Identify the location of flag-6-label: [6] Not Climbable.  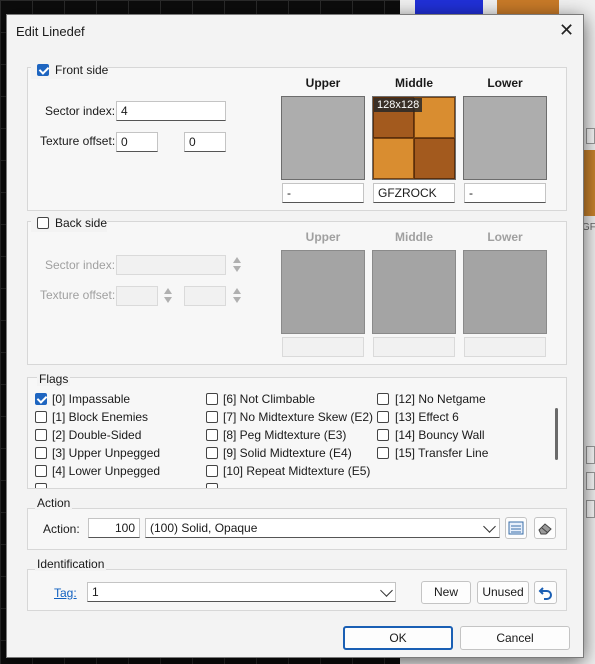
(269, 399).